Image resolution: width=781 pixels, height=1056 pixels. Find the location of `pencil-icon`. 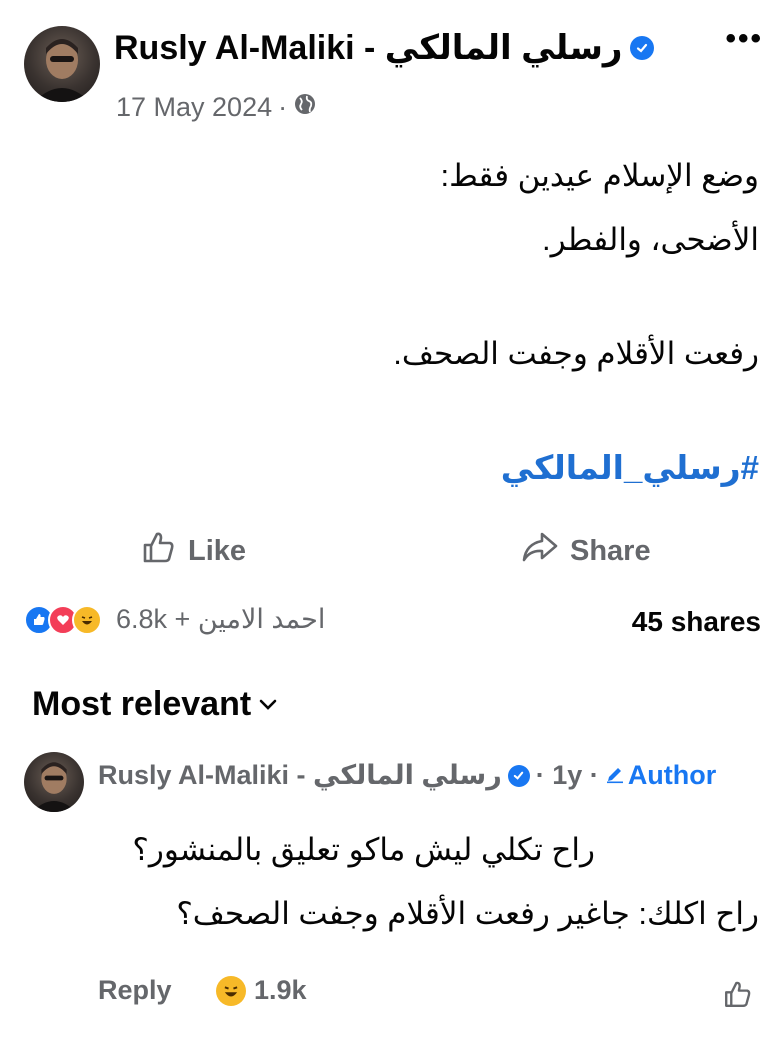

pencil-icon is located at coordinates (615, 775).